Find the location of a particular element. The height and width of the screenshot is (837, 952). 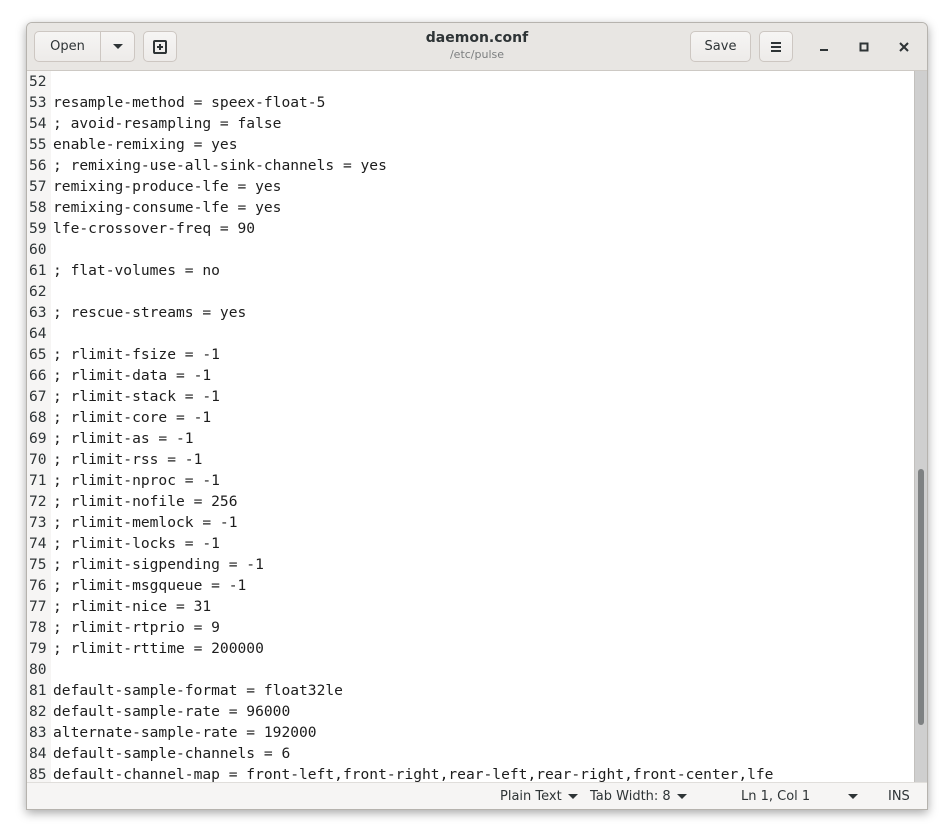

line-text: alternate-sample-rate = 192000 is located at coordinates (185, 732).